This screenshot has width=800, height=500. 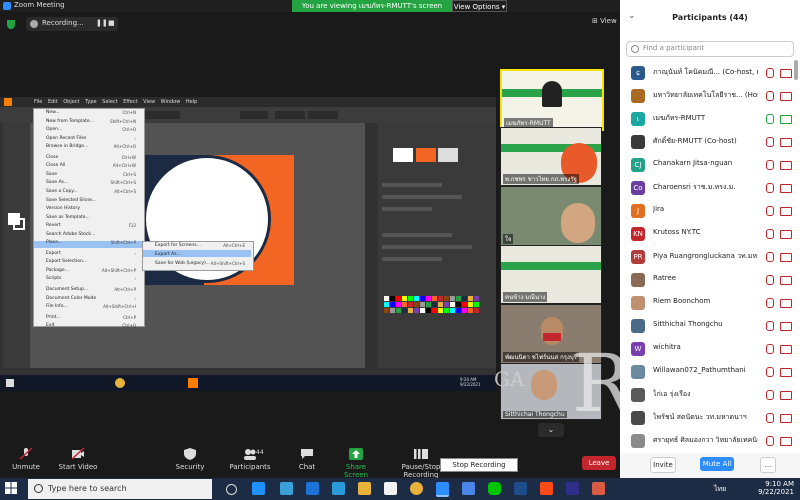 I want to click on file-menu-item: Save a Copy... Alt+Ctrl+S, so click(x=88, y=193).